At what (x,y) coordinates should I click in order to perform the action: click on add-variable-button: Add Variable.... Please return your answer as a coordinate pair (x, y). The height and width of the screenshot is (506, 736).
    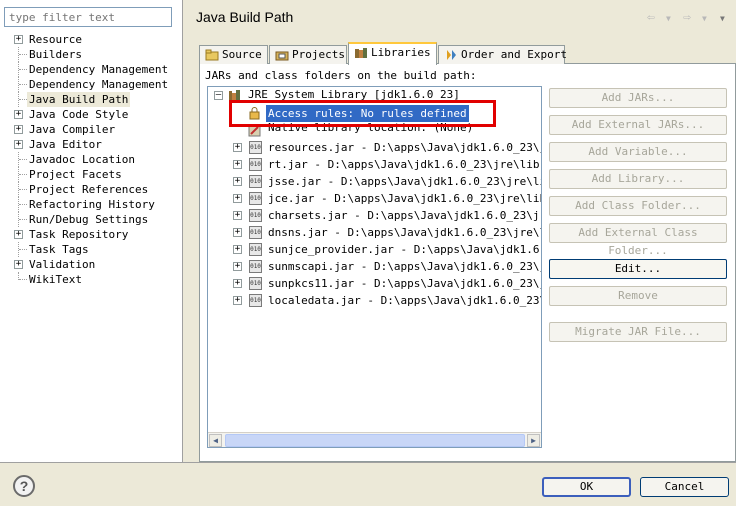
    Looking at the image, I should click on (638, 152).